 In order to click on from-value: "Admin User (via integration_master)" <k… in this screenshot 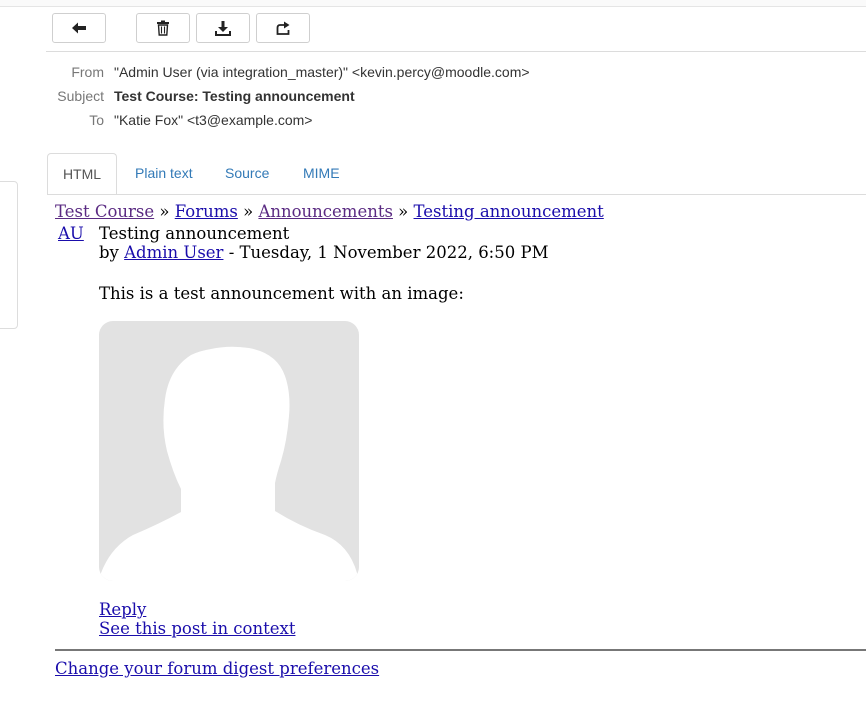, I will do `click(322, 72)`.